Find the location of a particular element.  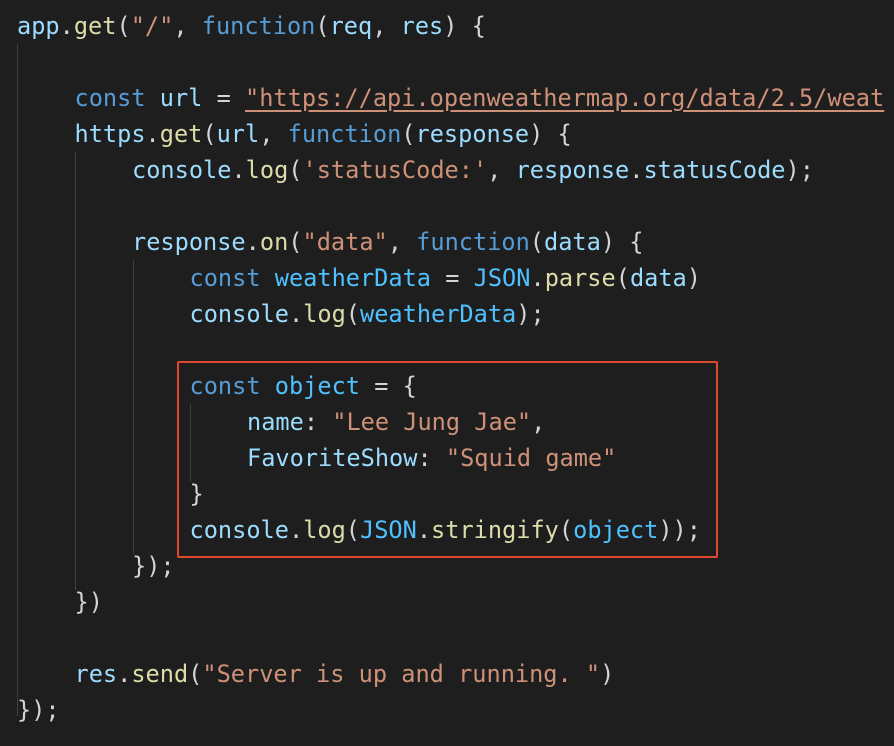

code-line: }) is located at coordinates (89, 602).